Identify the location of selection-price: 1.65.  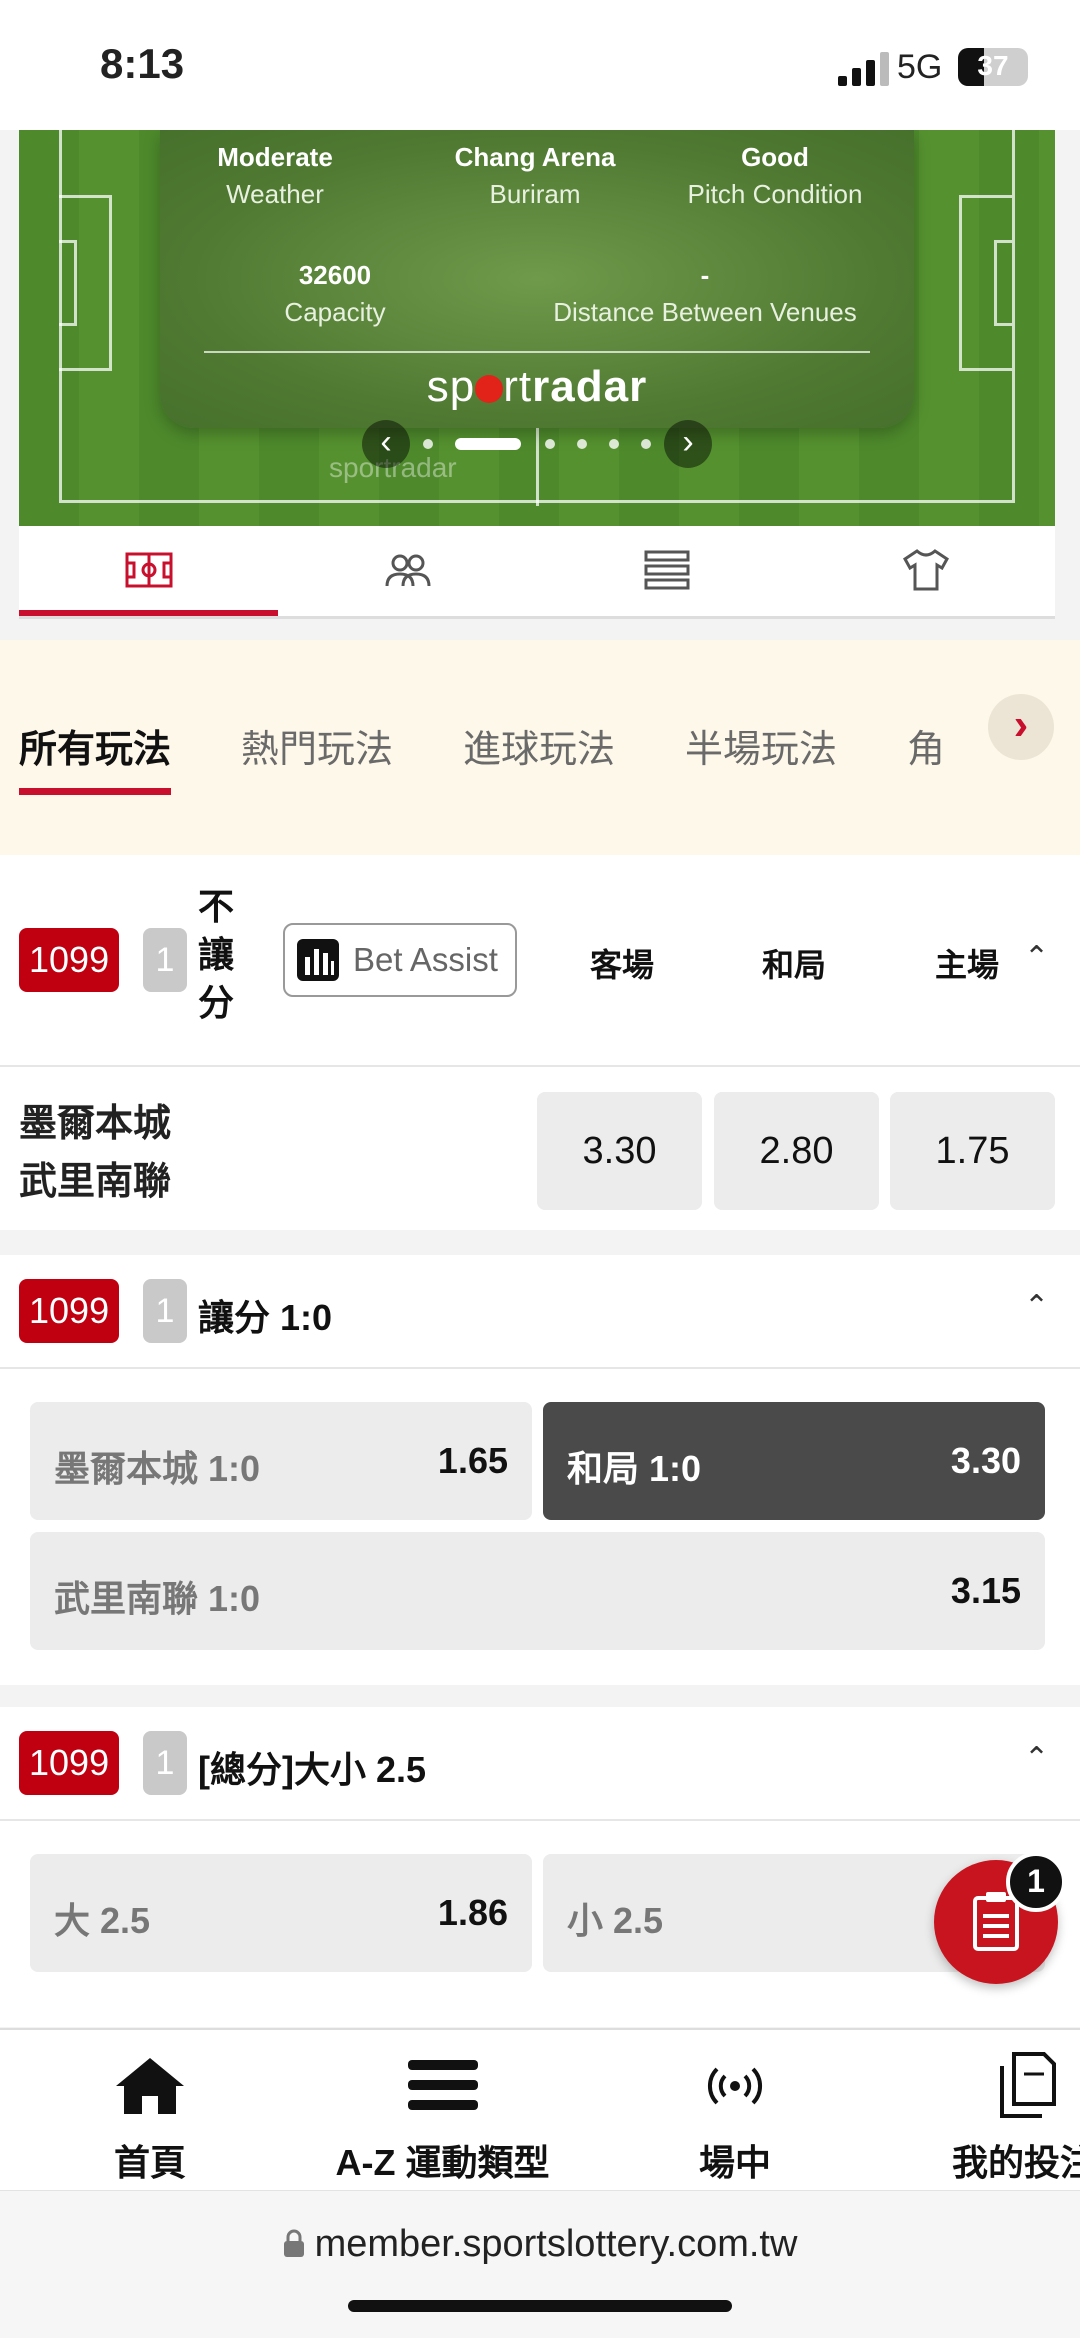
(472, 1460).